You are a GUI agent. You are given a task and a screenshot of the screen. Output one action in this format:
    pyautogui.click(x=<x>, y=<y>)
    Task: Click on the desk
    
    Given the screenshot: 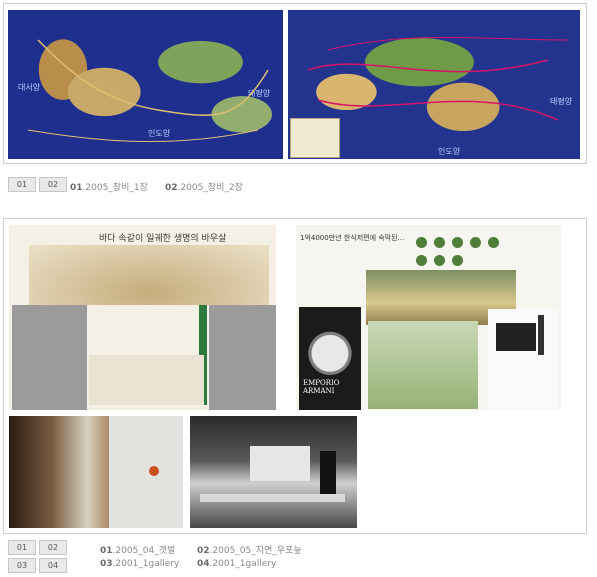 What is the action you would take?
    pyautogui.click(x=272, y=498)
    